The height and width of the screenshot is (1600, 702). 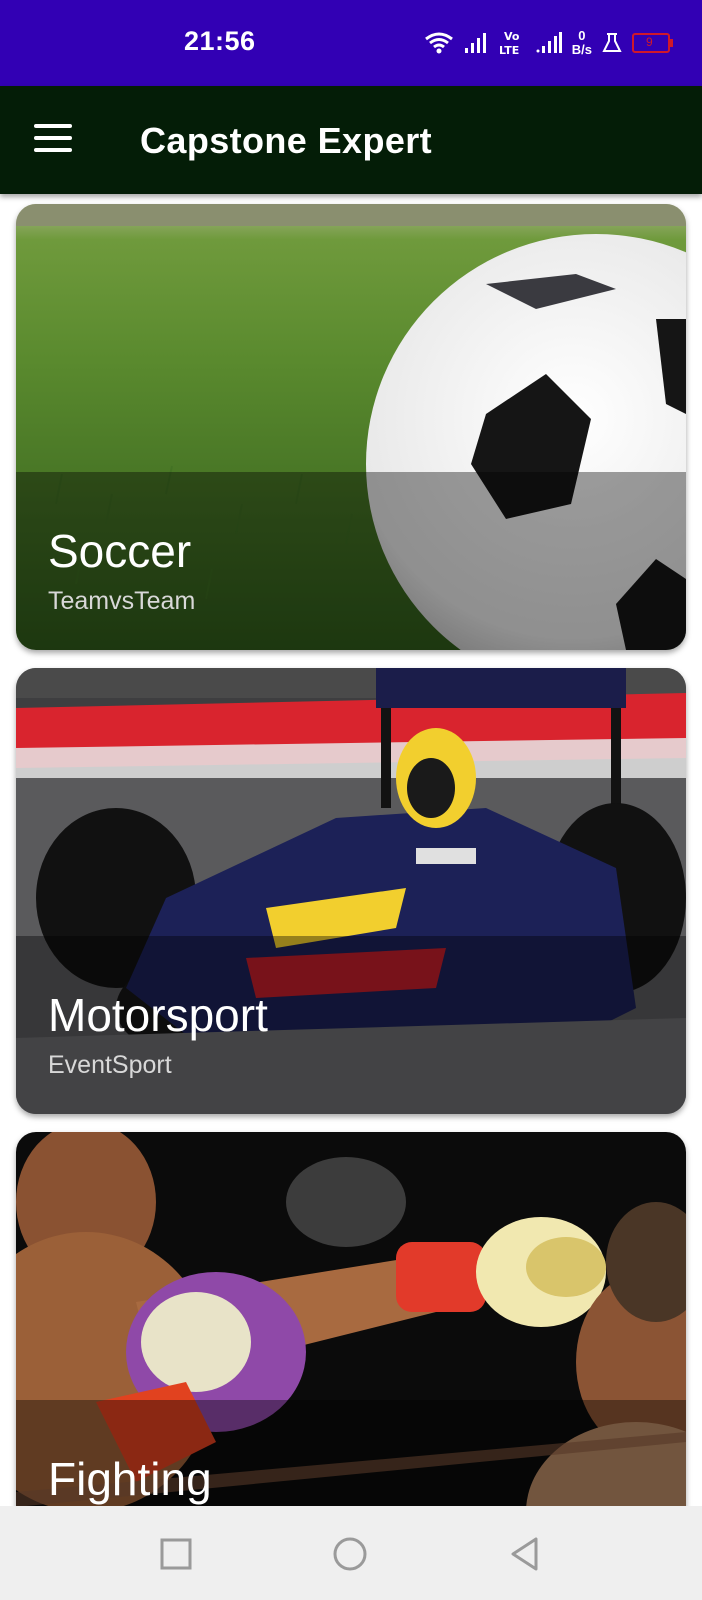 I want to click on app-title: Capstone Expert, so click(x=286, y=140).